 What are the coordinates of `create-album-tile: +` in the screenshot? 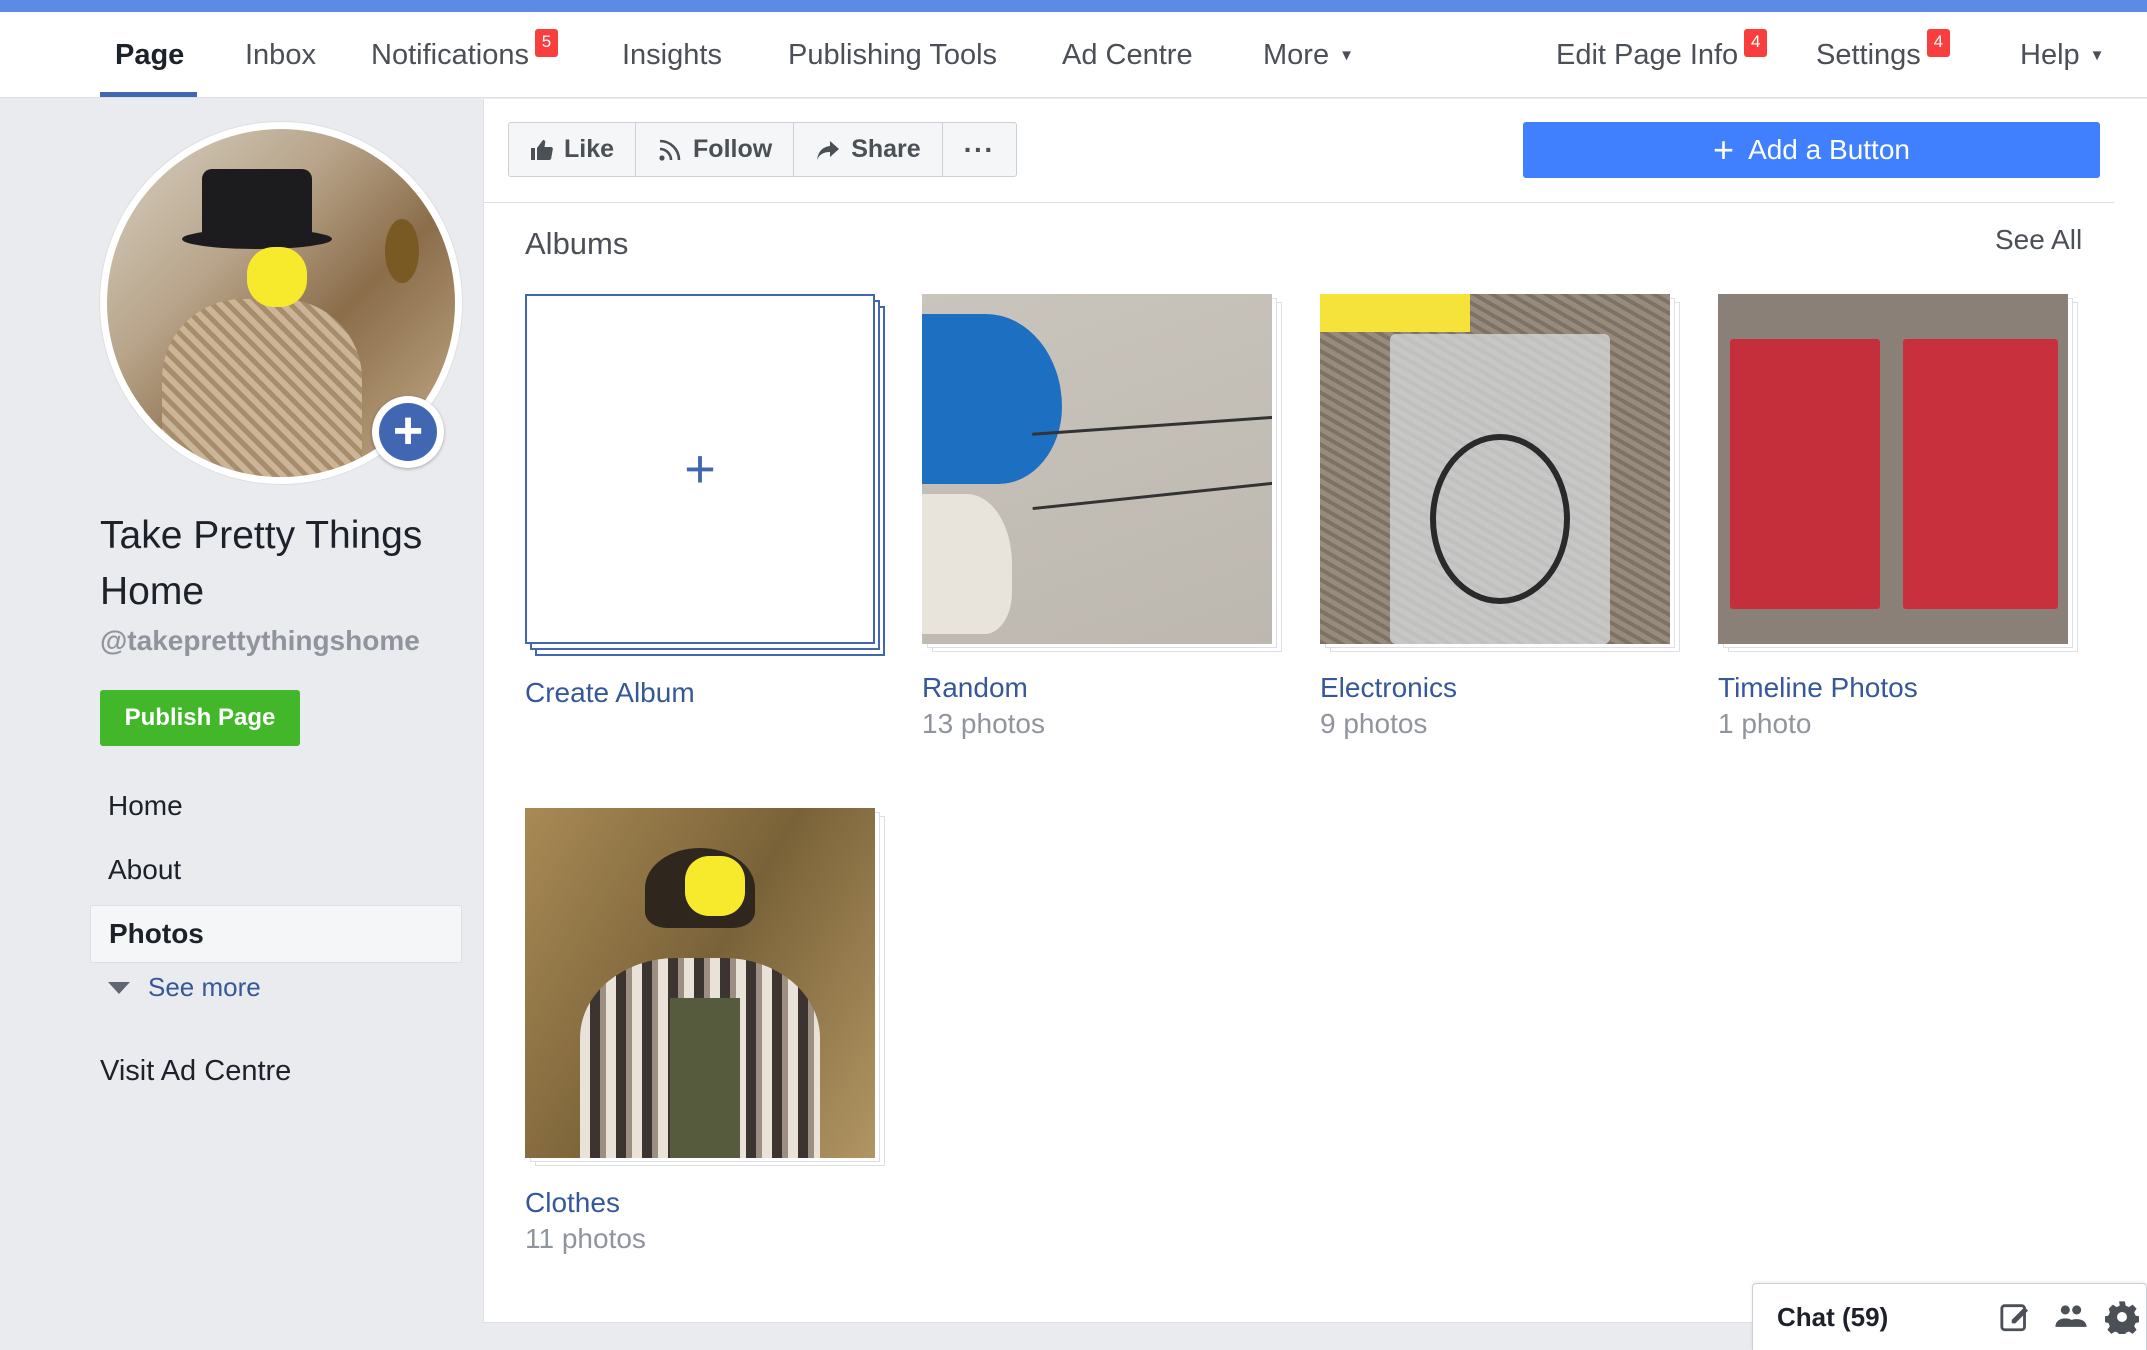 It's located at (700, 469).